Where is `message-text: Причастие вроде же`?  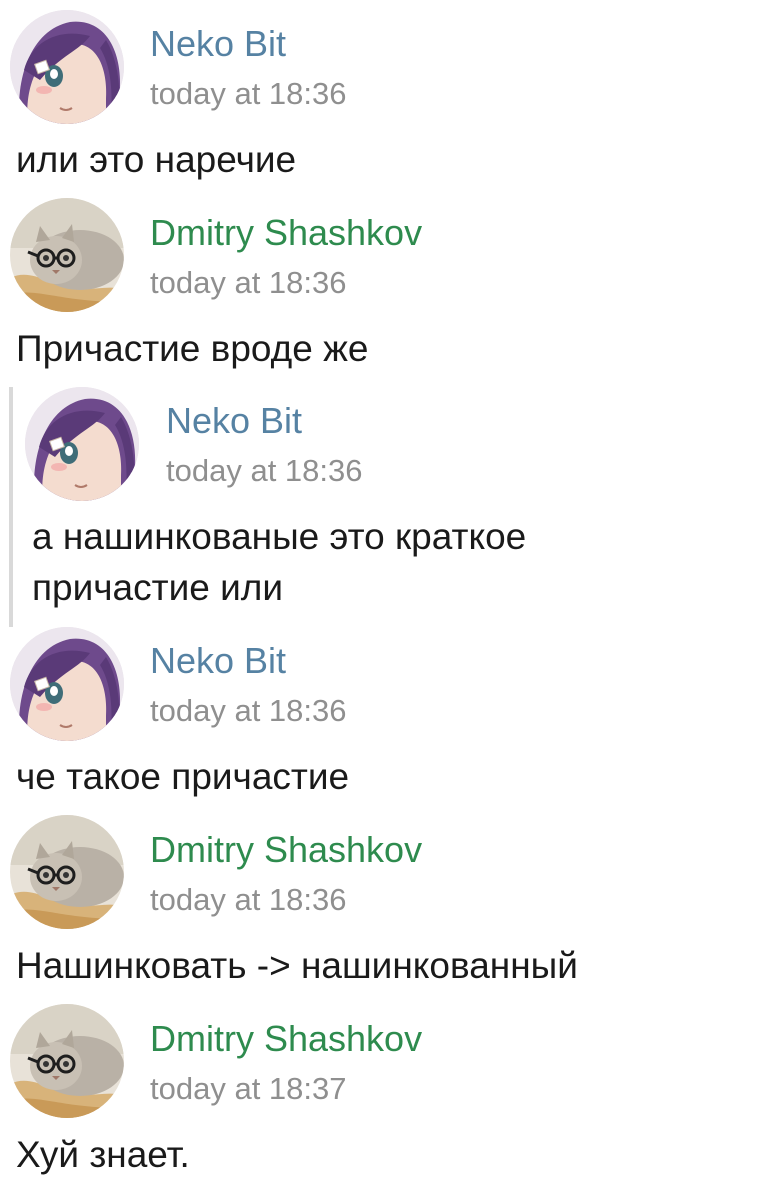 message-text: Причастие вроде же is located at coordinates (192, 348).